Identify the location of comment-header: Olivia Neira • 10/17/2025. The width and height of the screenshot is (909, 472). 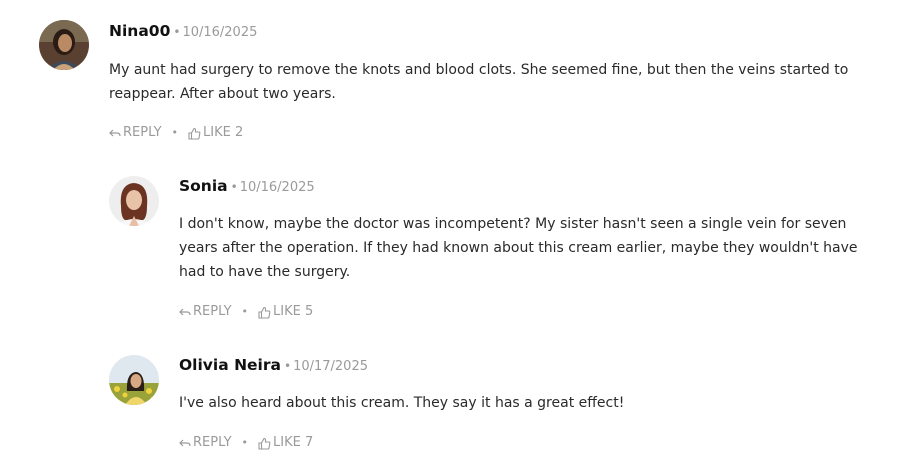
(273, 366).